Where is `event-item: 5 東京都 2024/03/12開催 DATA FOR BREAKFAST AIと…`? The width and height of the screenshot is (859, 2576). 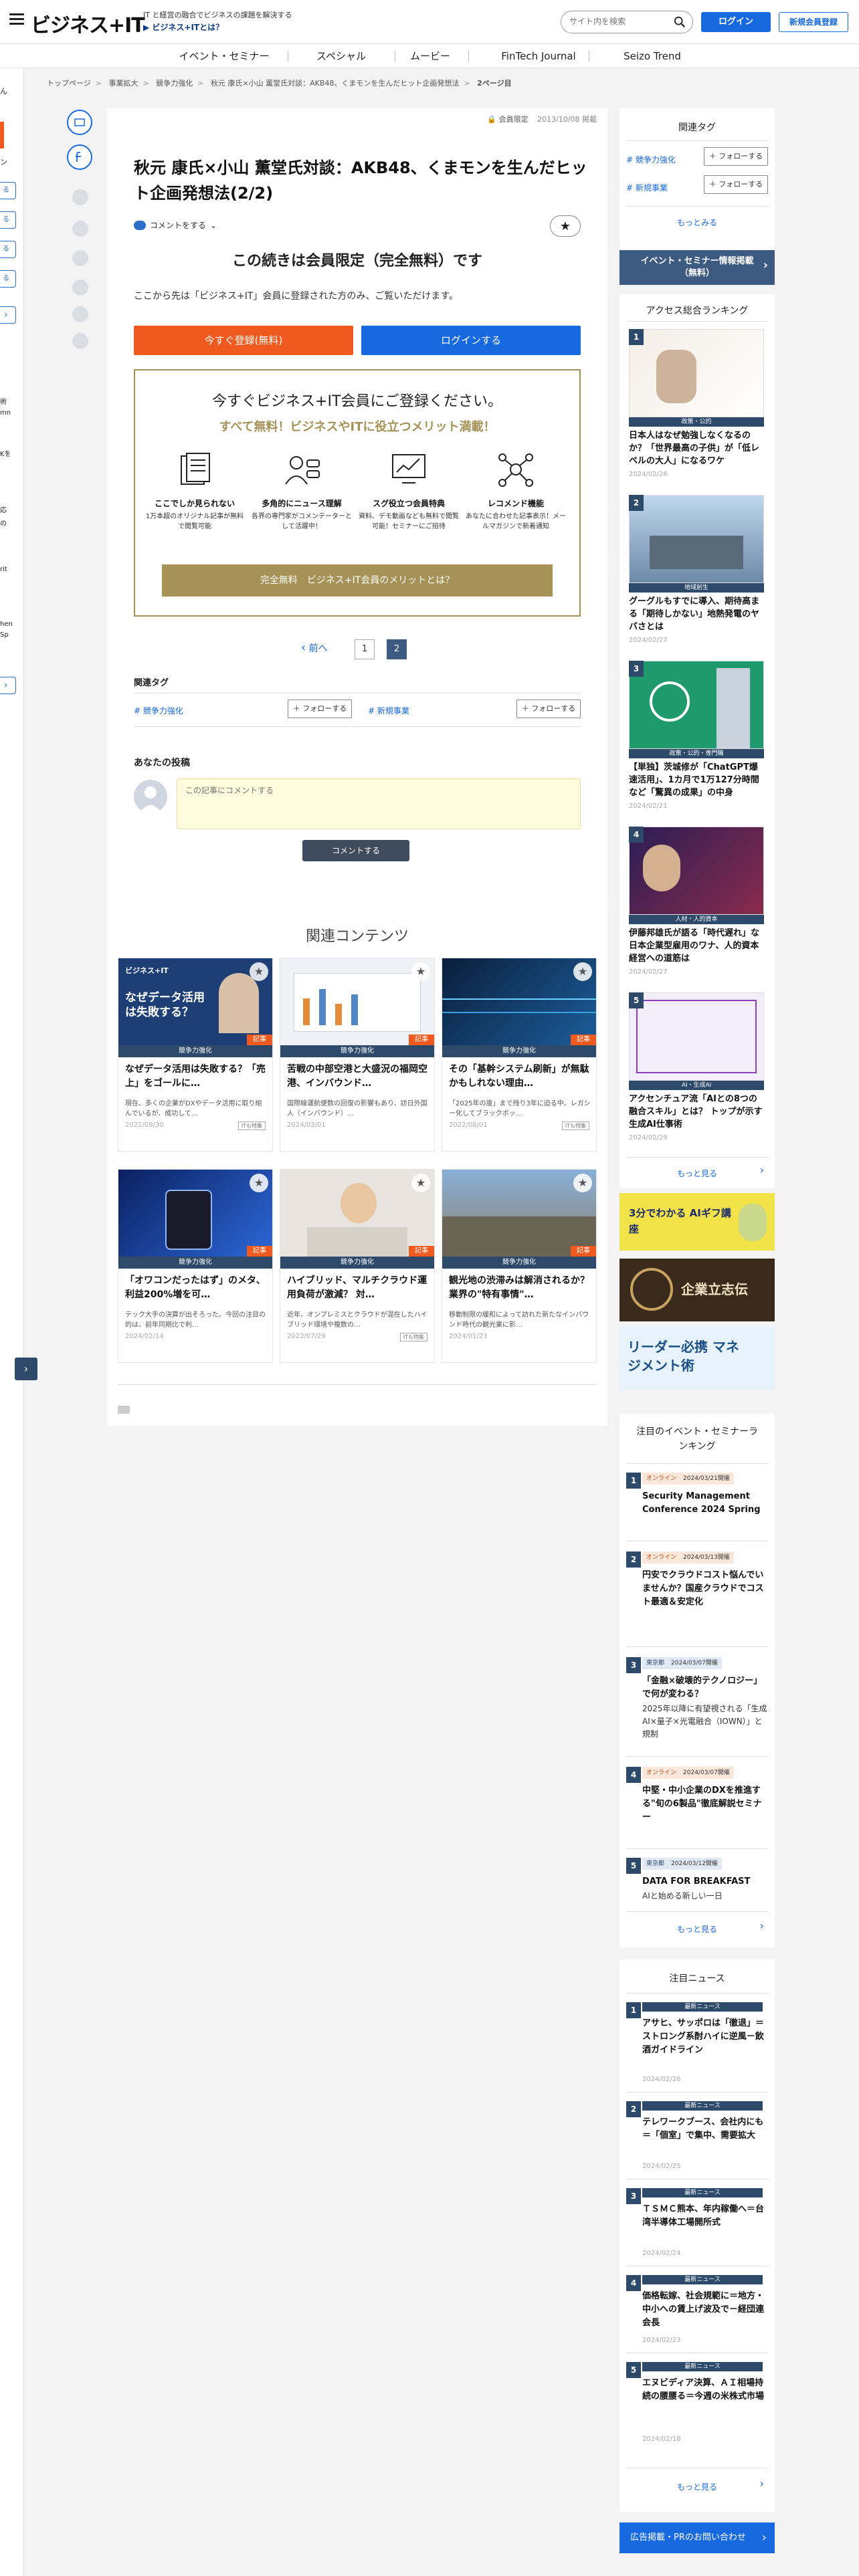
event-item: 5 東京都 2024/03/12開催 DATA FOR BREAKFAST AIと… is located at coordinates (697, 1888).